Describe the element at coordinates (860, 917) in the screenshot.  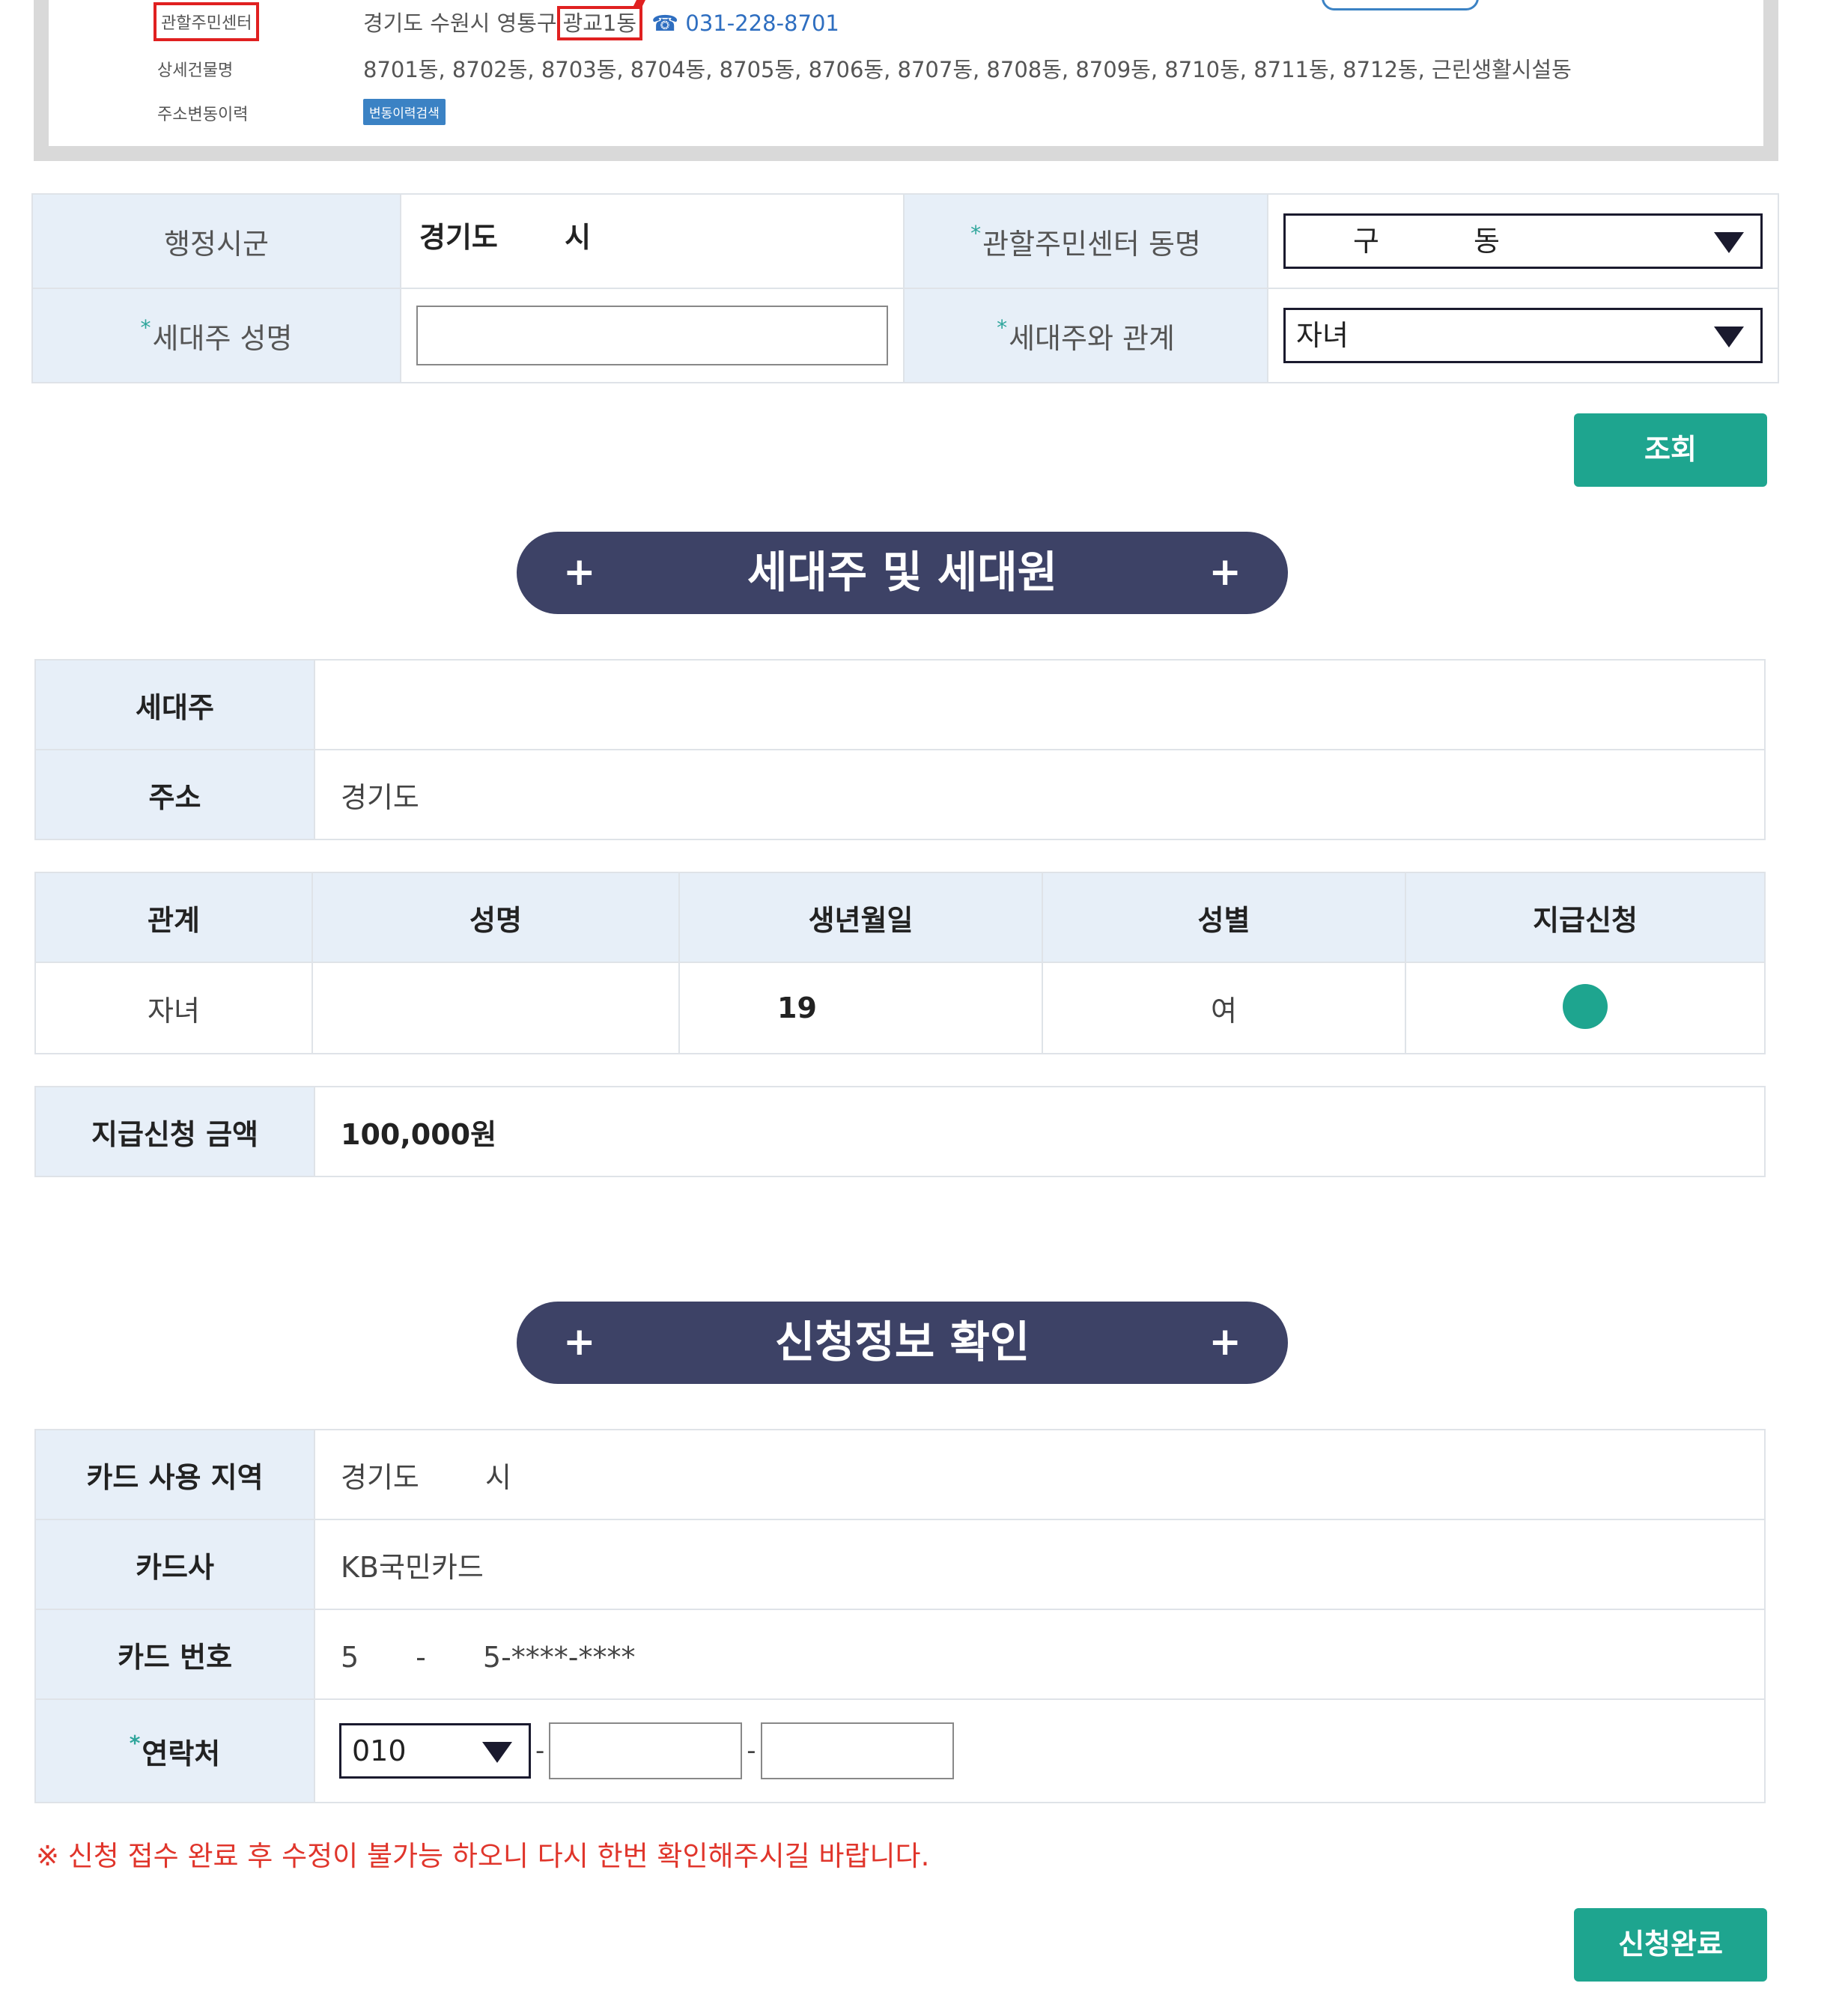
I see `col-birth: 생년월일` at that location.